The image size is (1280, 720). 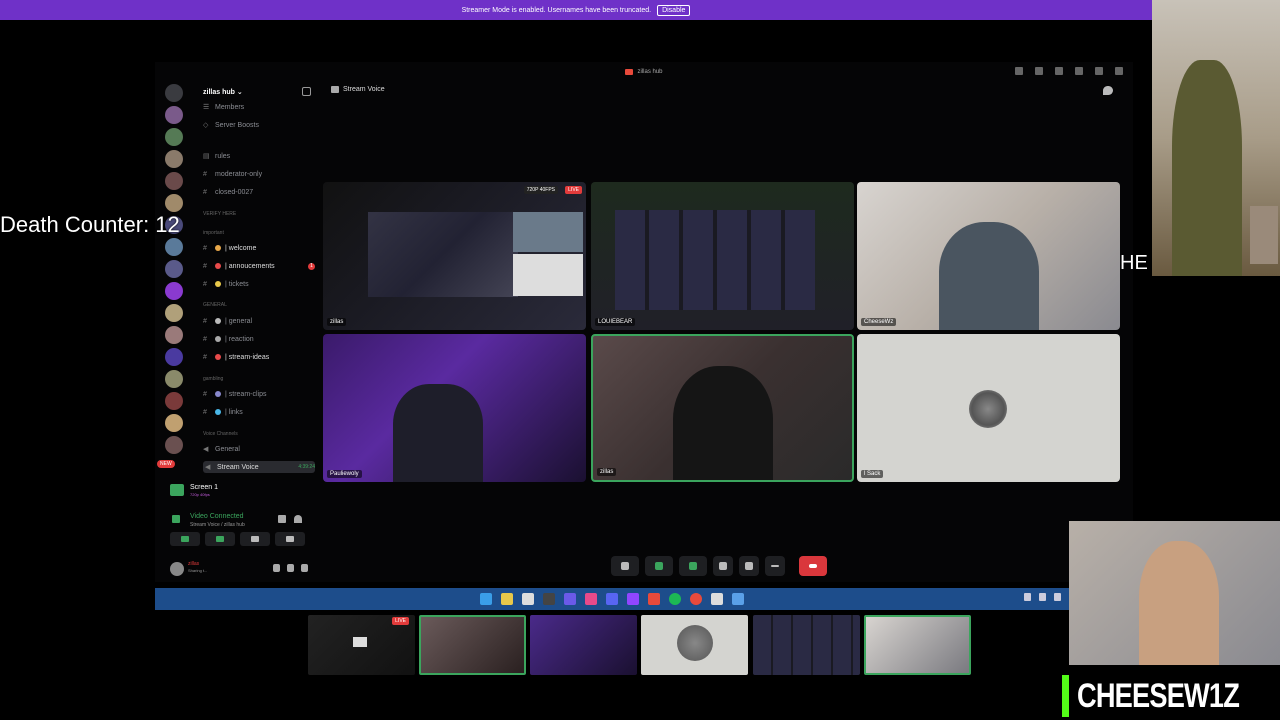 What do you see at coordinates (259, 394) in the screenshot?
I see `channel-item: # | stream-clips` at bounding box center [259, 394].